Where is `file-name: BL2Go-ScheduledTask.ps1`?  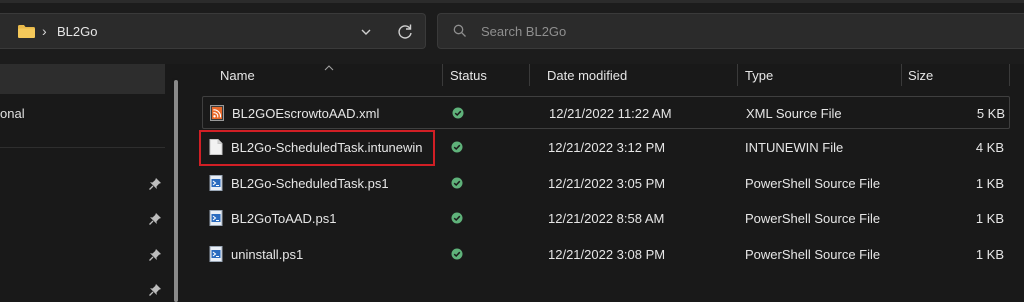
file-name: BL2Go-ScheduledTask.ps1 is located at coordinates (310, 183).